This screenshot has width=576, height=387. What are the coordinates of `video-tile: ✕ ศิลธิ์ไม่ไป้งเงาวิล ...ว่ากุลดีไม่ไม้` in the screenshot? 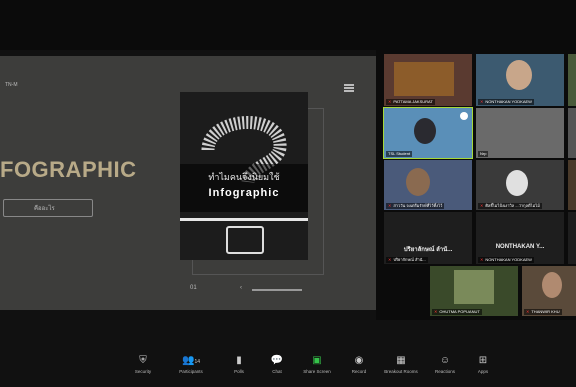 It's located at (520, 185).